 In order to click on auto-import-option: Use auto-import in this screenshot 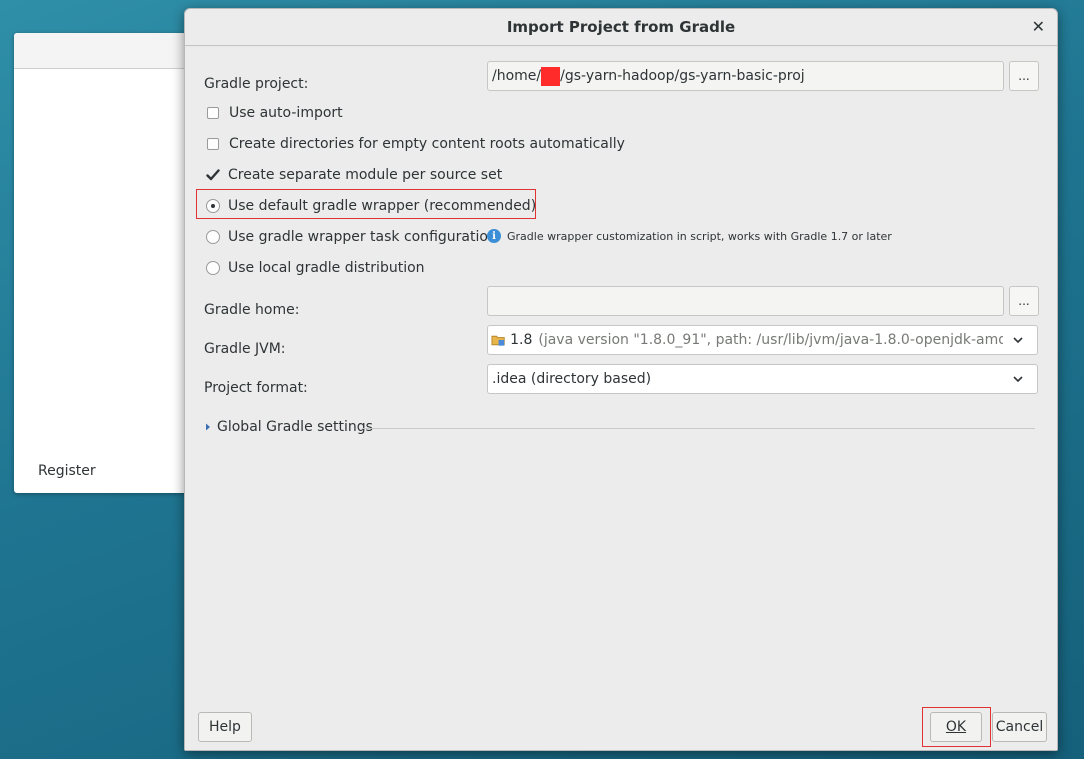, I will do `click(275, 113)`.